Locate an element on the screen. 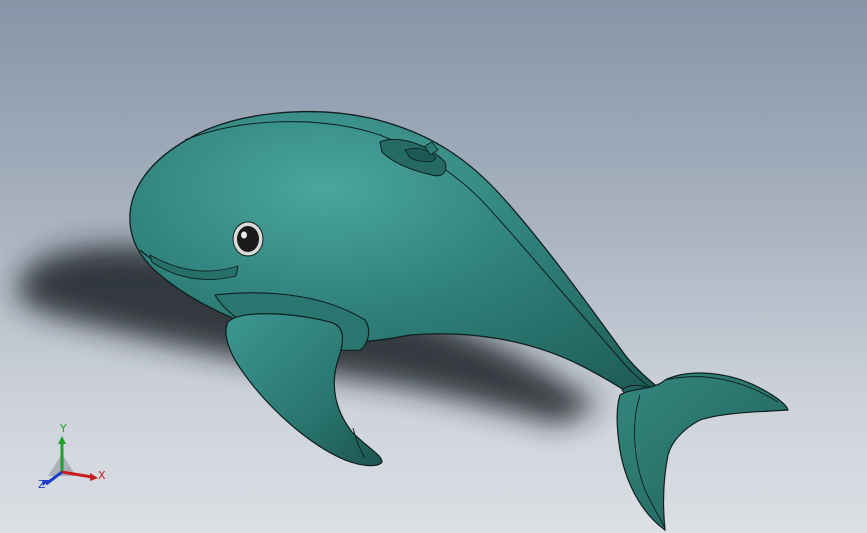 This screenshot has height=533, width=867. tail-fluke is located at coordinates (702, 452).